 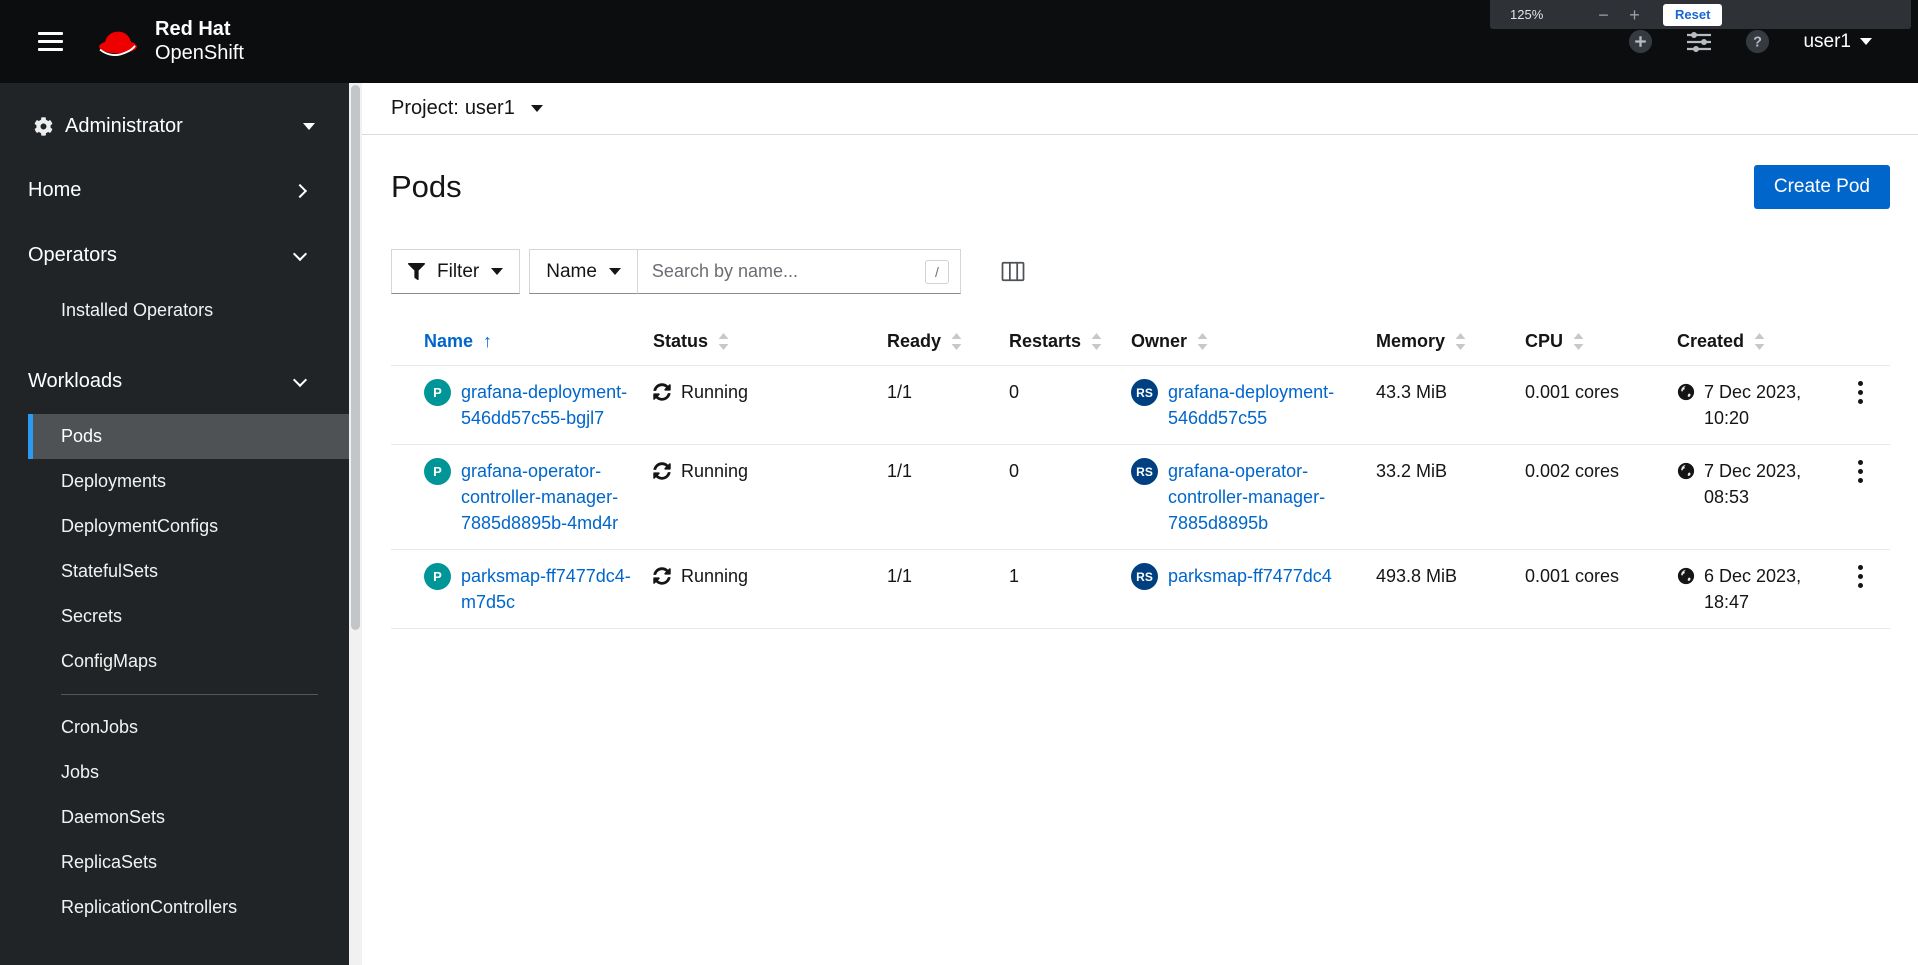 I want to click on sidebar-item-label: Operators, so click(x=72, y=255).